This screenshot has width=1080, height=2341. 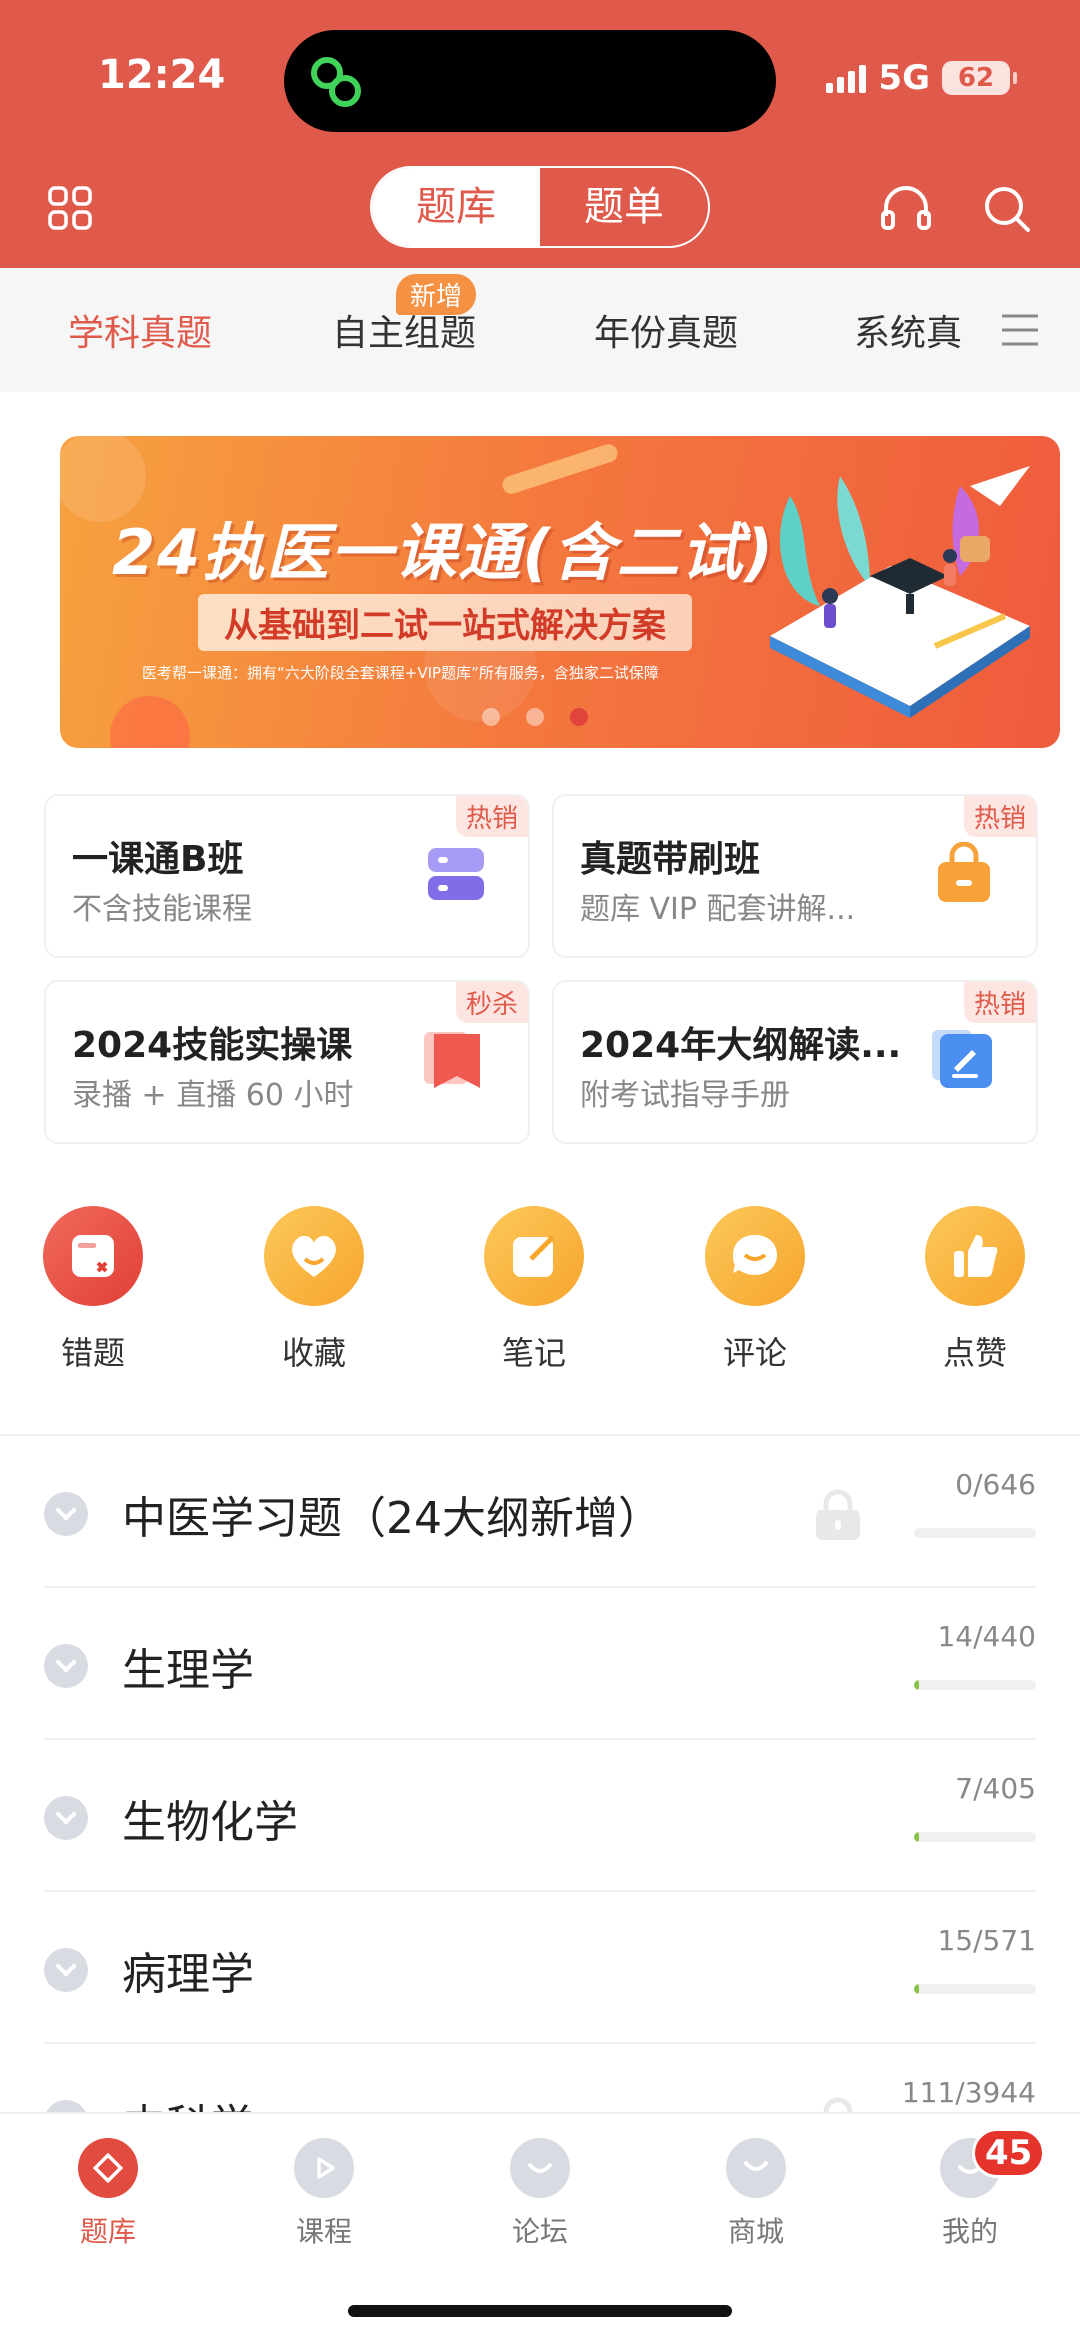 What do you see at coordinates (107, 2231) in the screenshot?
I see `nav-label: 题库` at bounding box center [107, 2231].